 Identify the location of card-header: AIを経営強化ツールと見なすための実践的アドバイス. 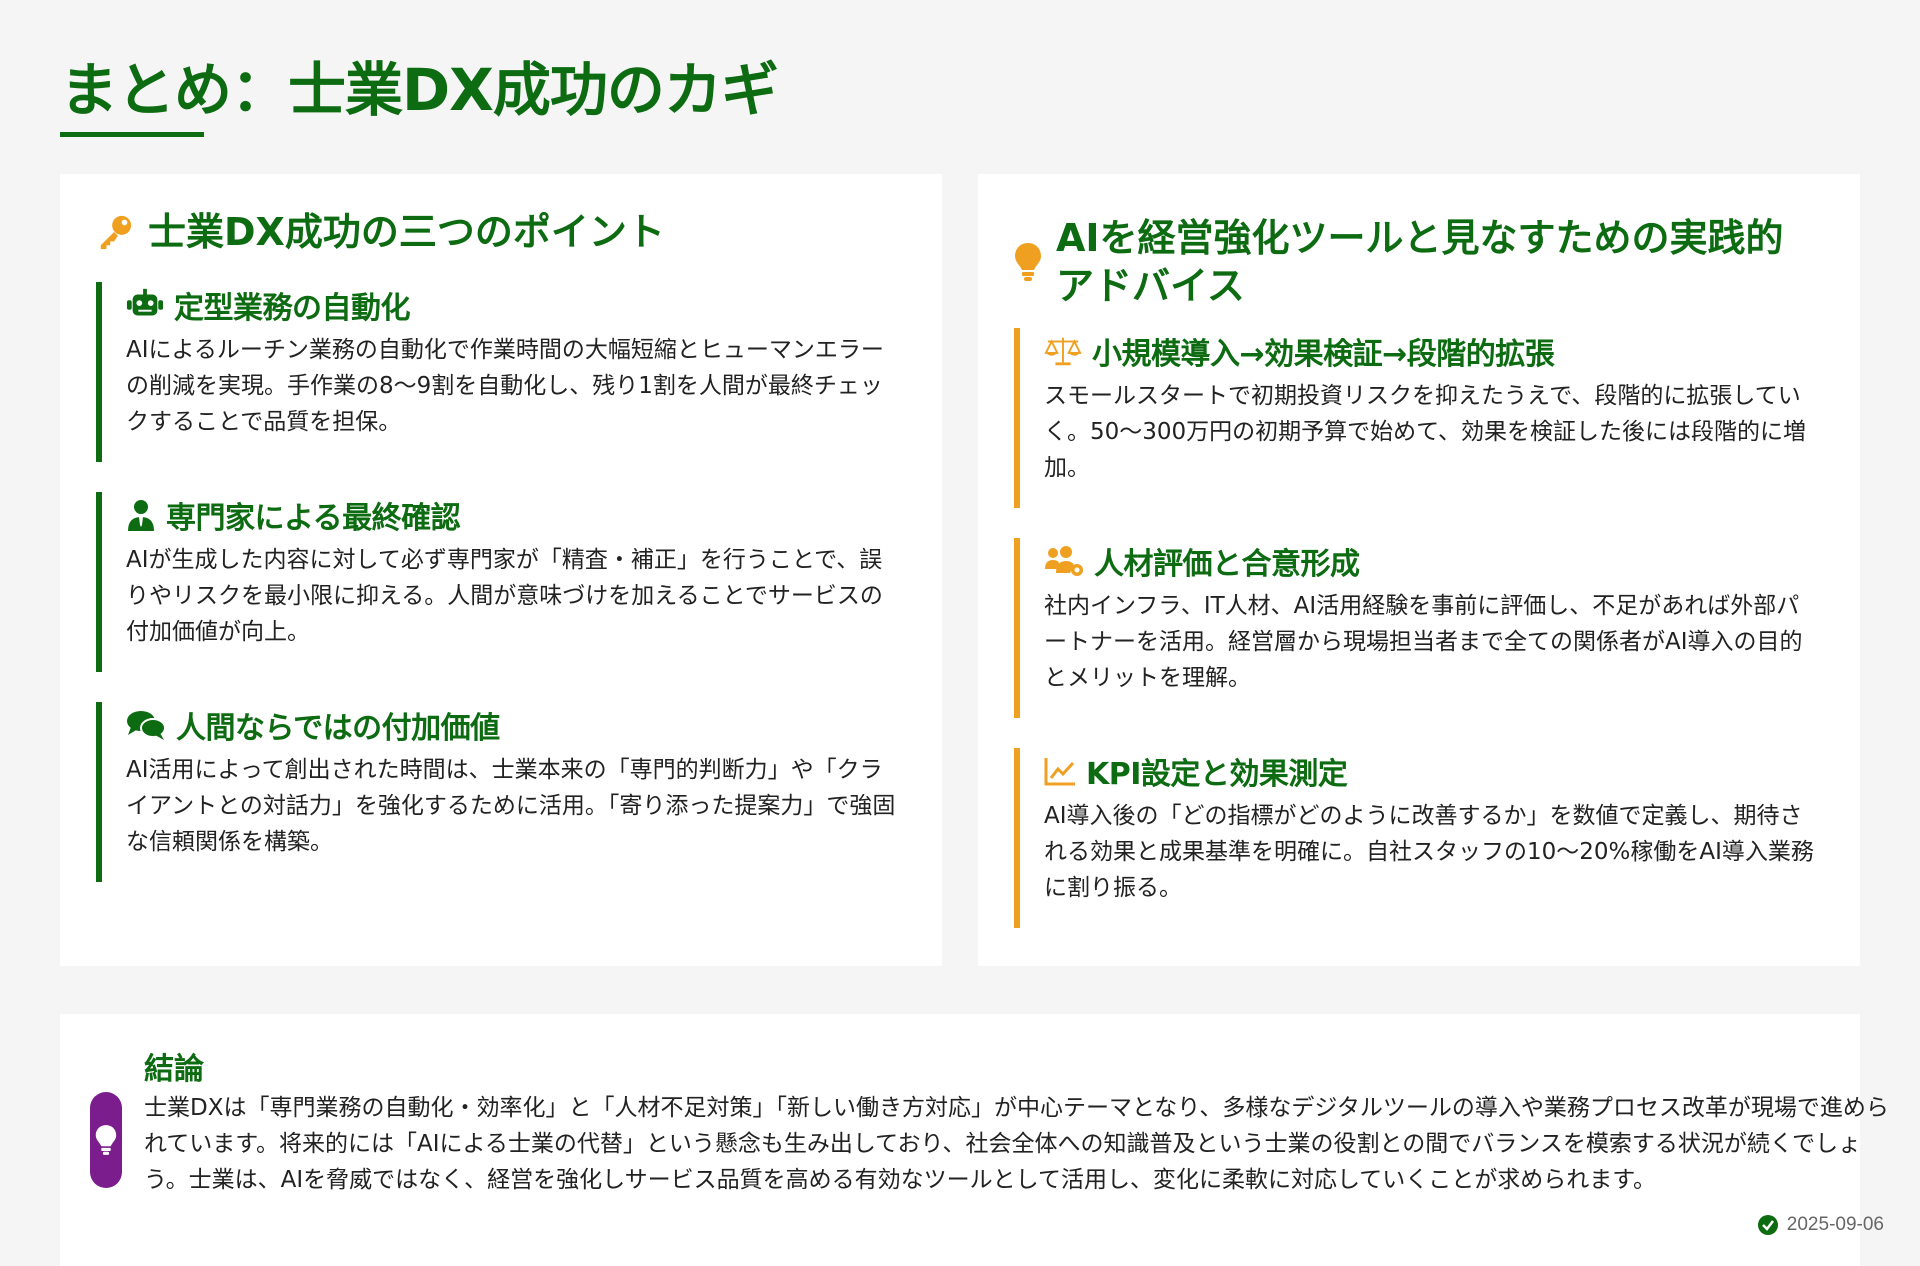
(1414, 262).